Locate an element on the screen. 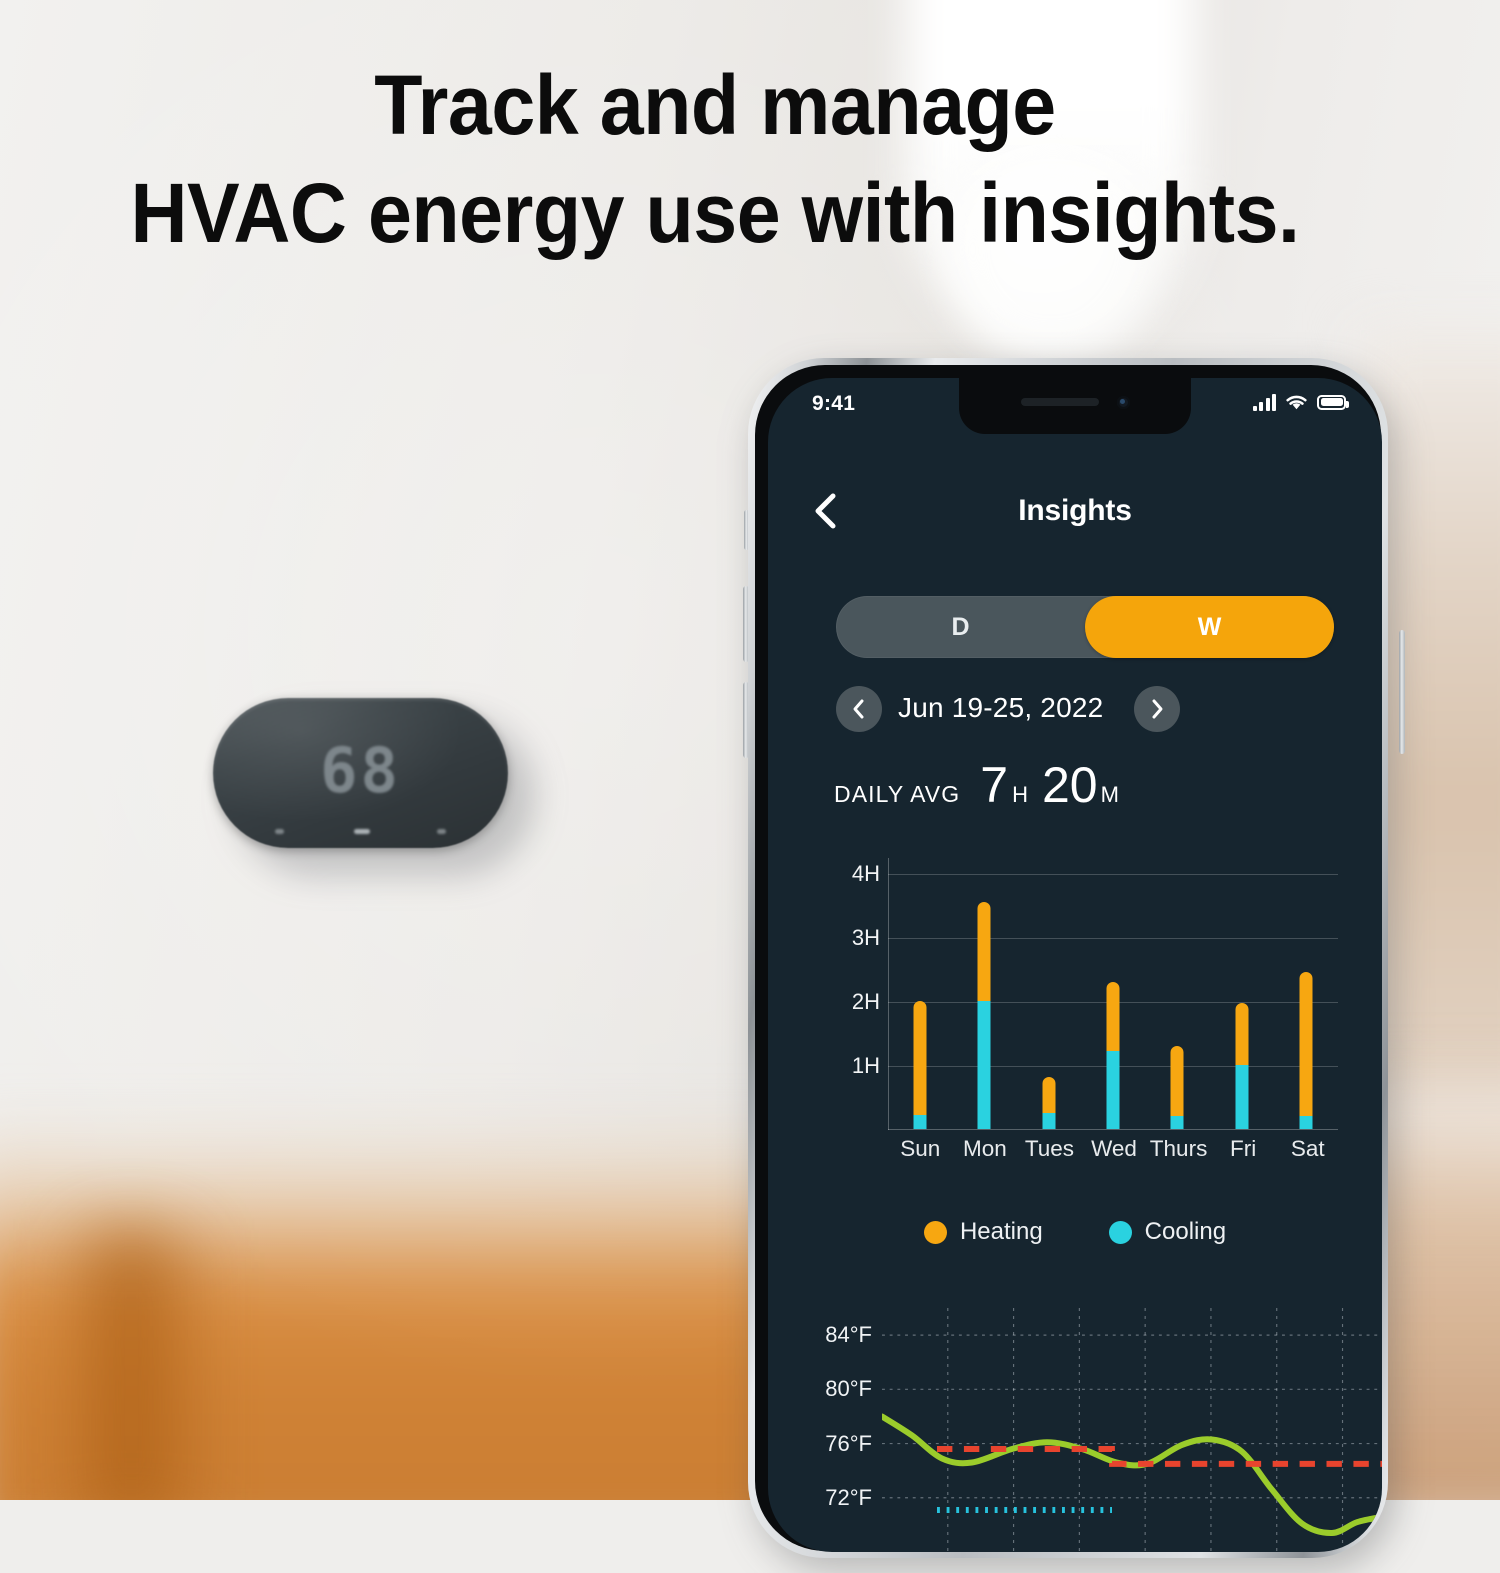 The image size is (1500, 1573). status-bar: 9:41 is located at coordinates (1075, 406).